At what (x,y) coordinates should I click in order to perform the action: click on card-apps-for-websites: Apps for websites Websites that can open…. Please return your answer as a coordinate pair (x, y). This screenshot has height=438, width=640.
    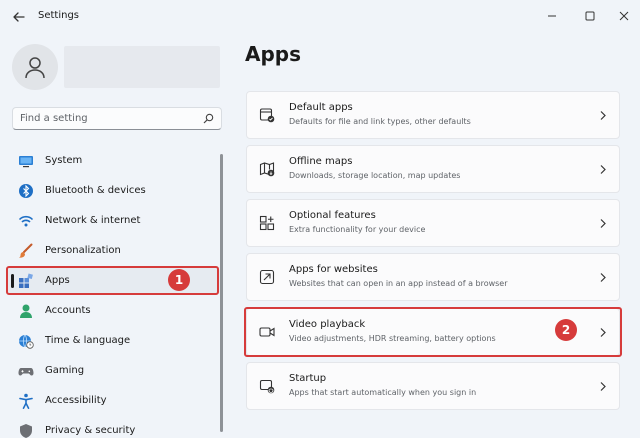
    Looking at the image, I should click on (433, 277).